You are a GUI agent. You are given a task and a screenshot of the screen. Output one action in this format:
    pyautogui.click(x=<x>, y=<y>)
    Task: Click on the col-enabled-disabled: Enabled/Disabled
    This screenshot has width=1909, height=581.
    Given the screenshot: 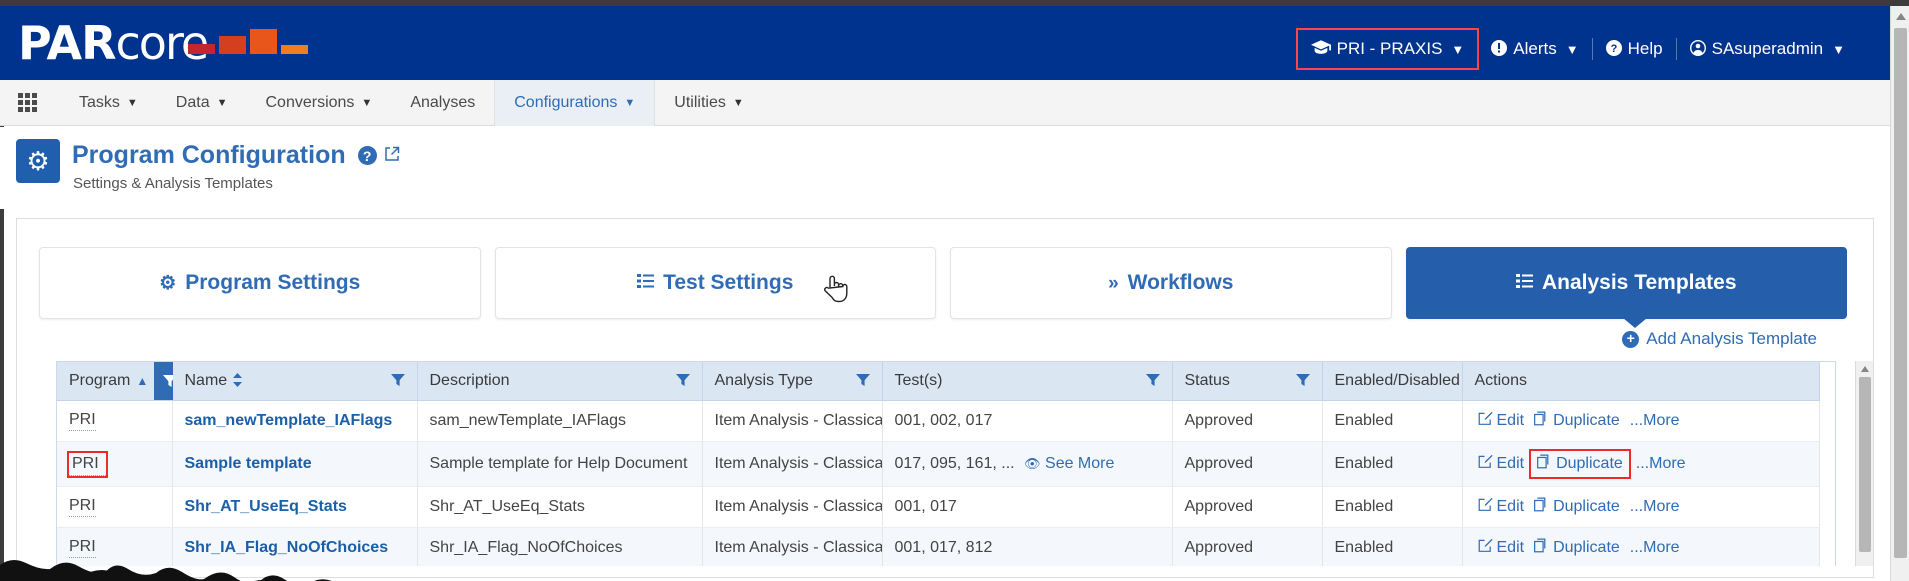 What is the action you would take?
    pyautogui.click(x=1401, y=381)
    